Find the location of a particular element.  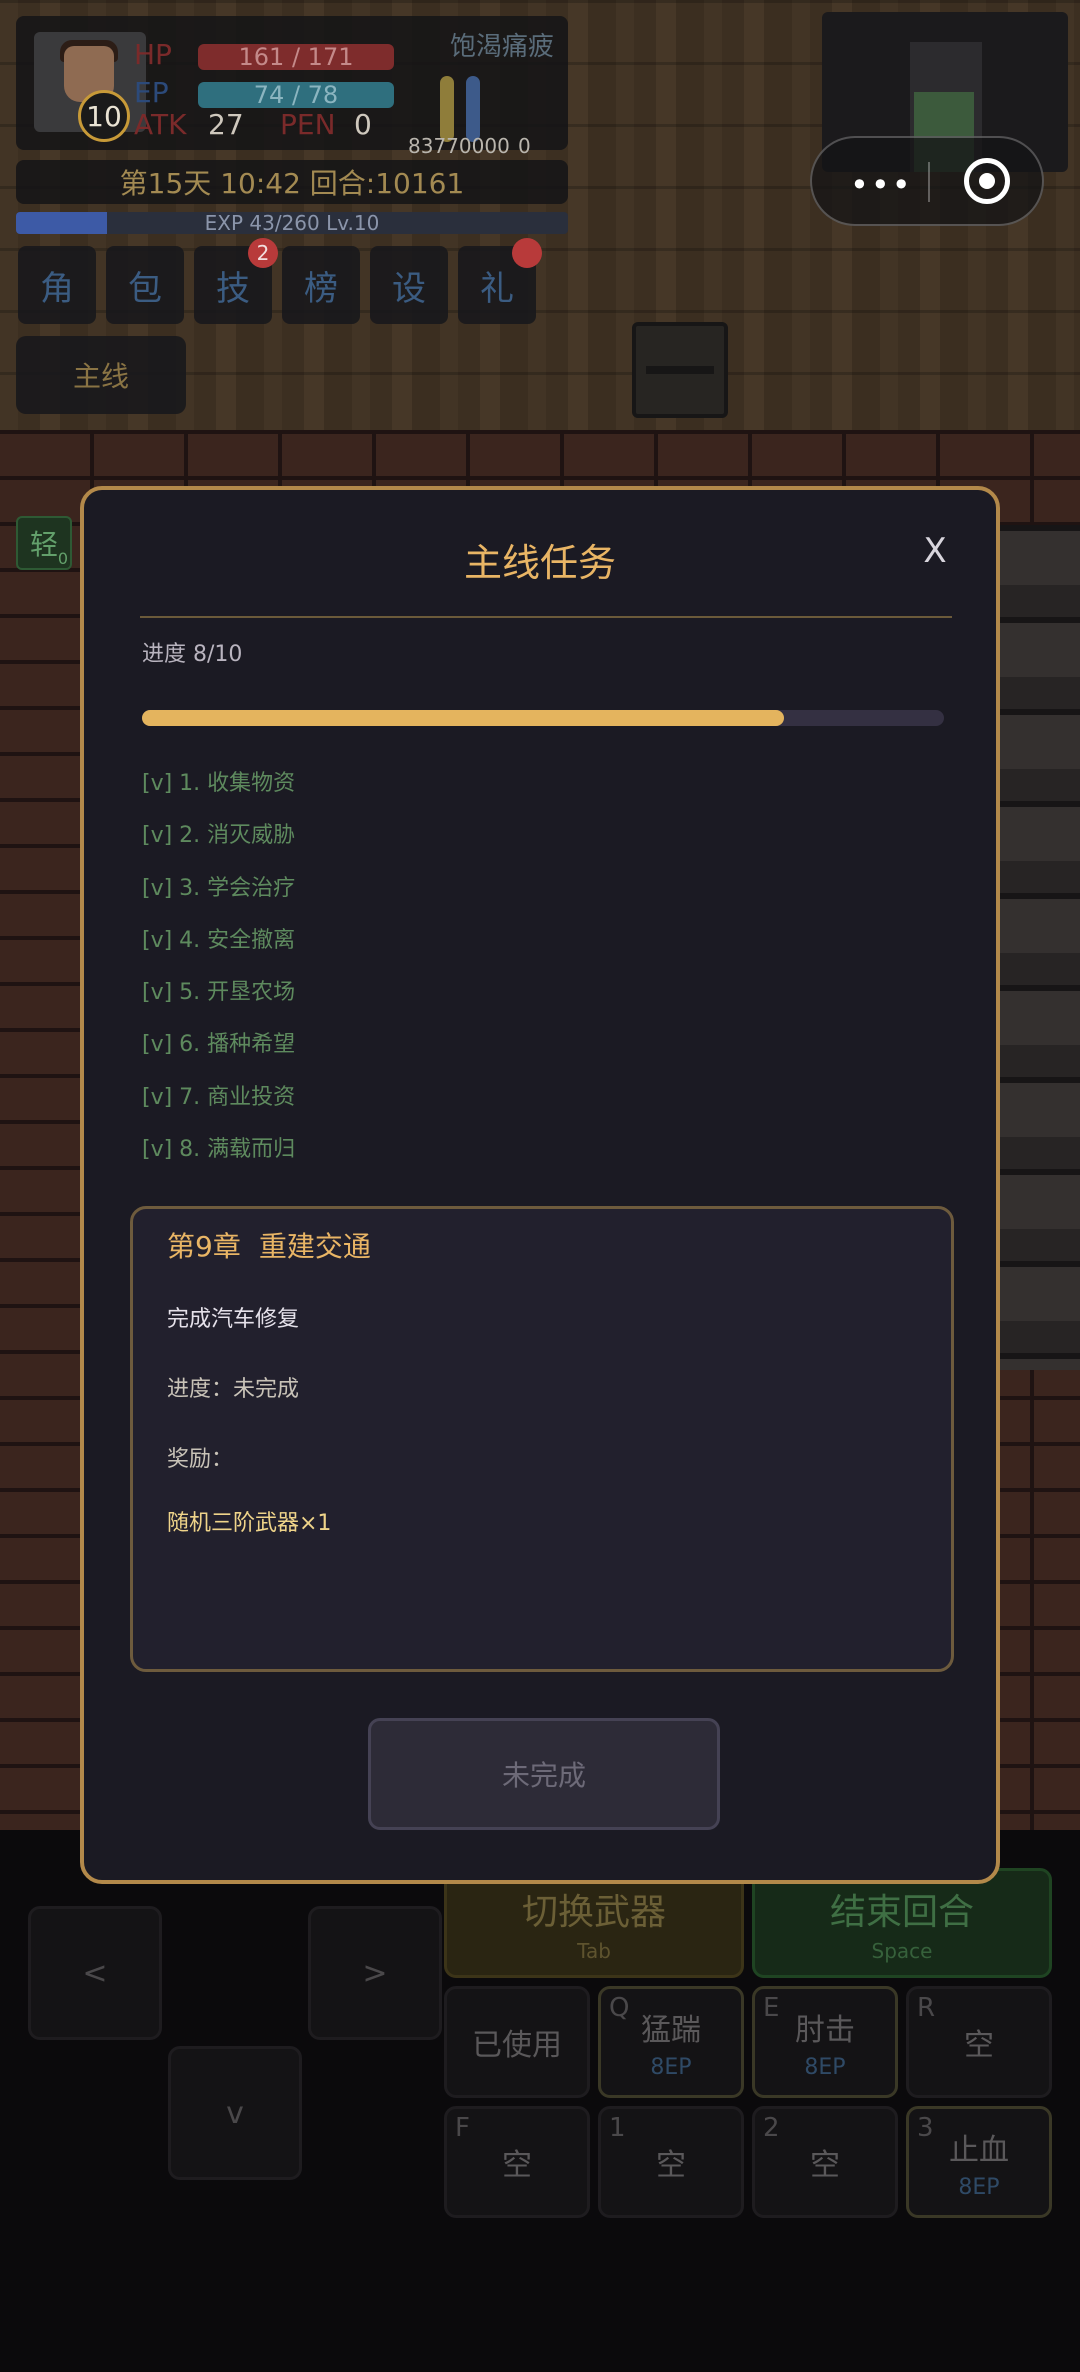

task-item: [v] 5. 开垦农场 is located at coordinates (219, 993).